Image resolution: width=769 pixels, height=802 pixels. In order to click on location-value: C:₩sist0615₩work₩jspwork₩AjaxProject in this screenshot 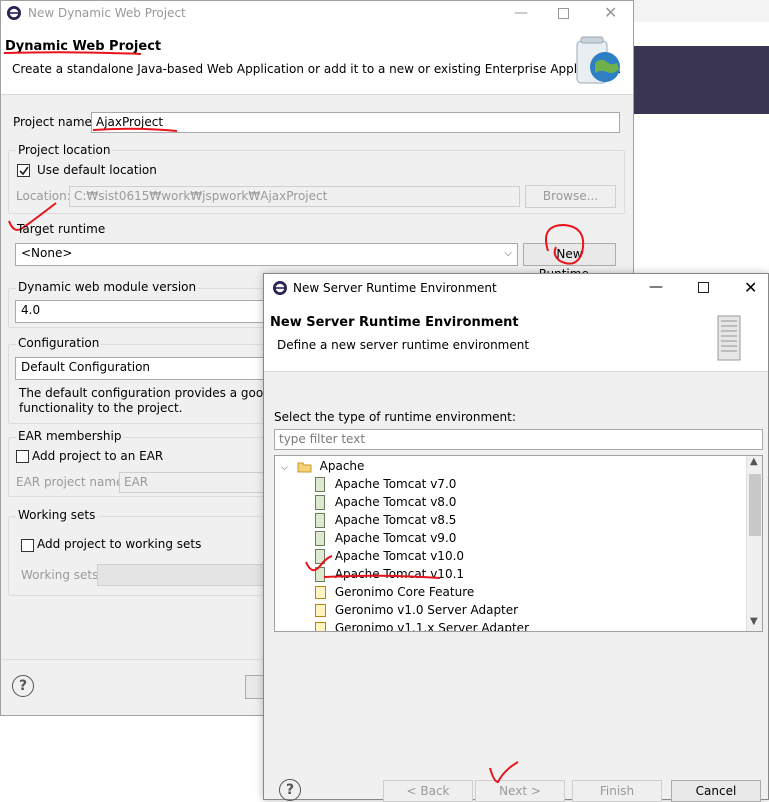, I will do `click(201, 196)`.